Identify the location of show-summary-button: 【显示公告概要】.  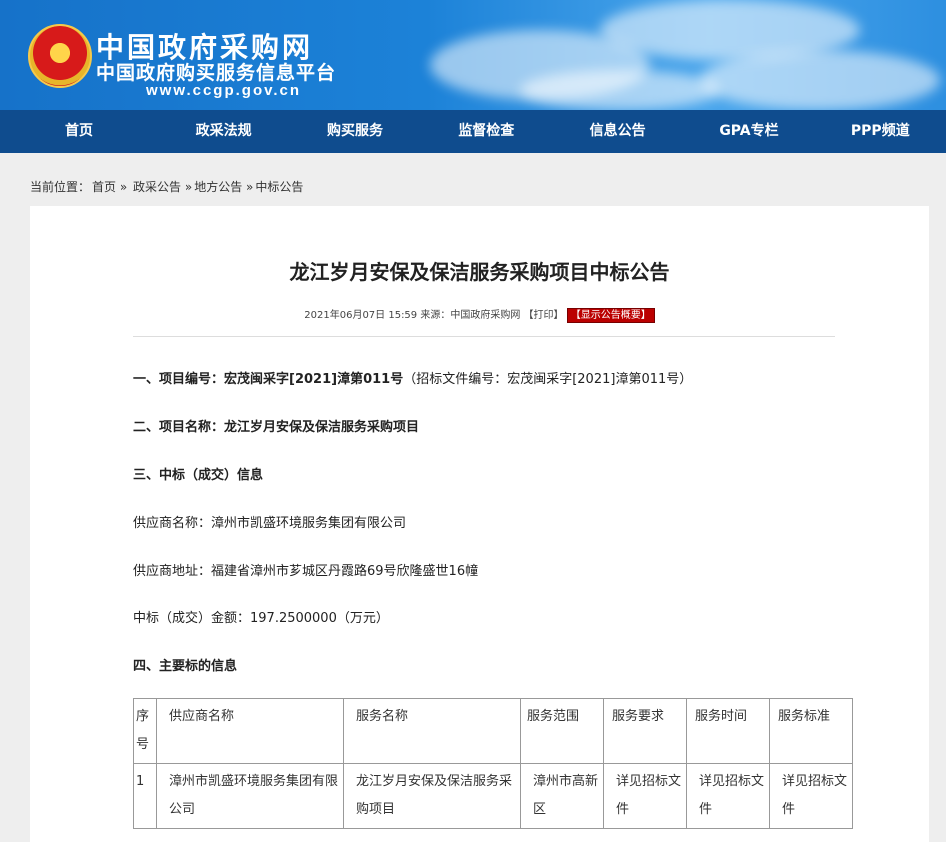
(610, 315).